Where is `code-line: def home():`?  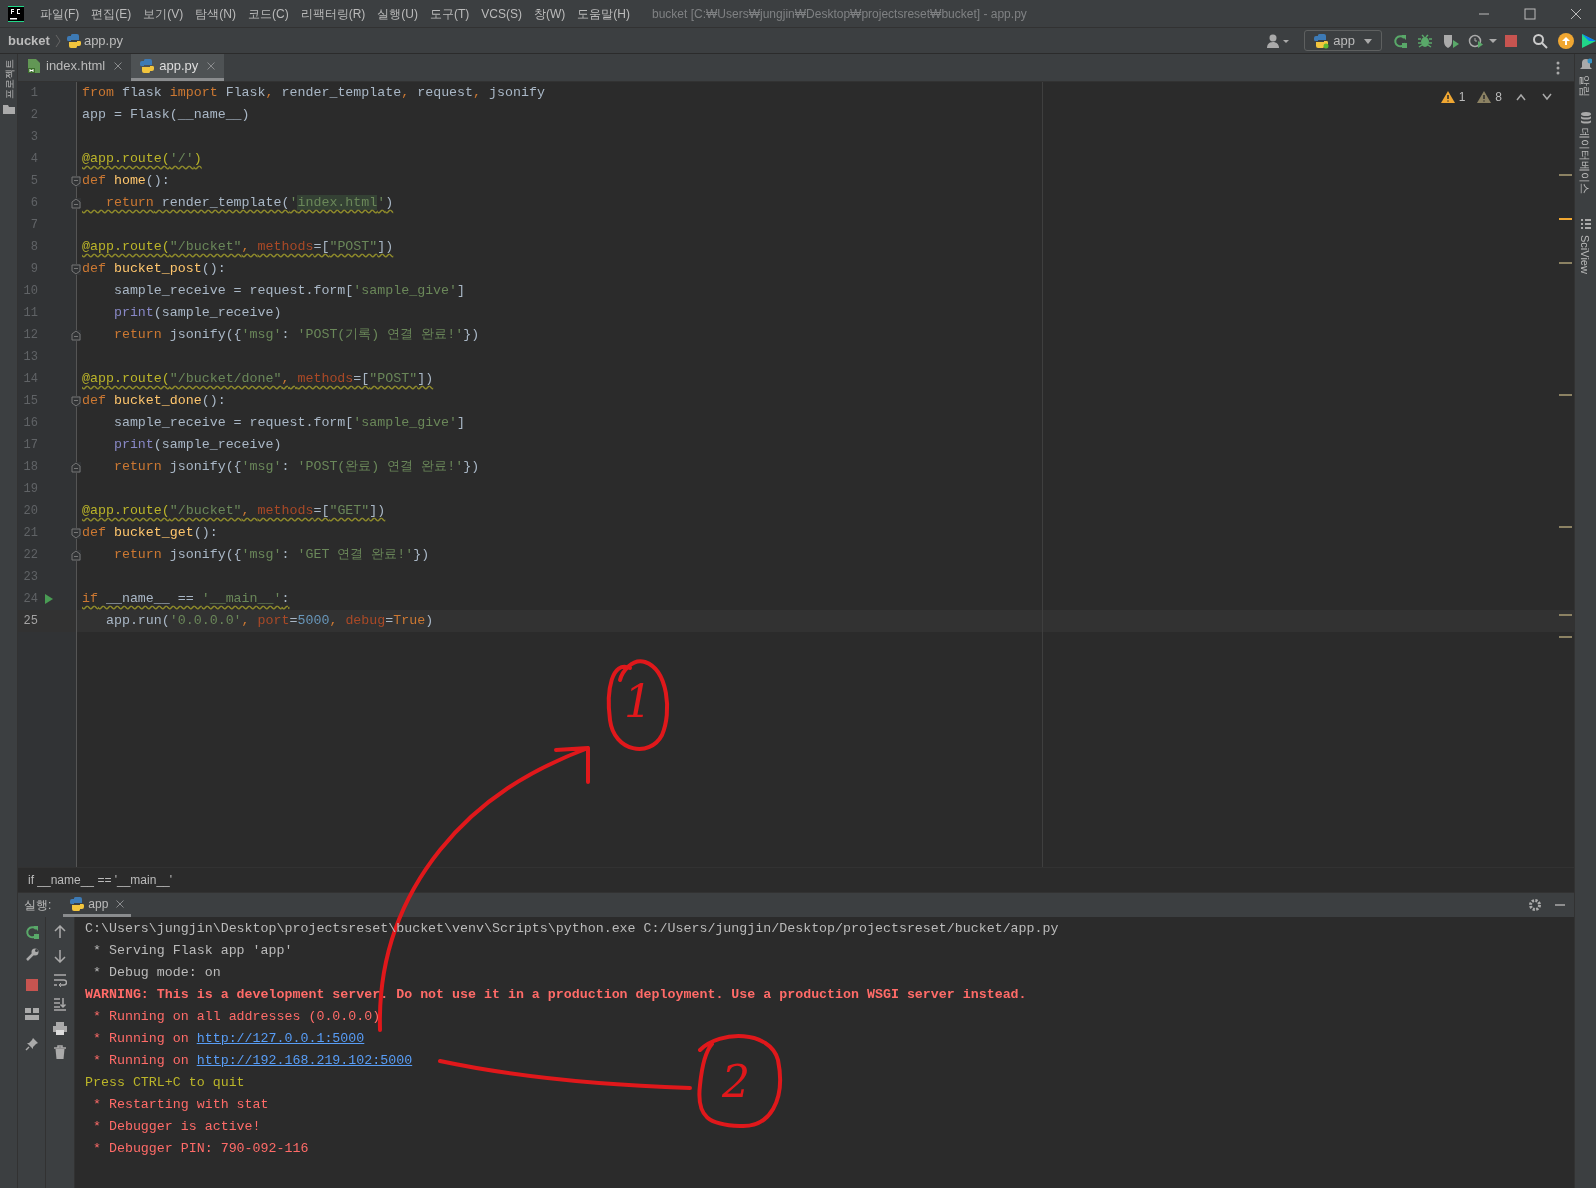 code-line: def home(): is located at coordinates (126, 181).